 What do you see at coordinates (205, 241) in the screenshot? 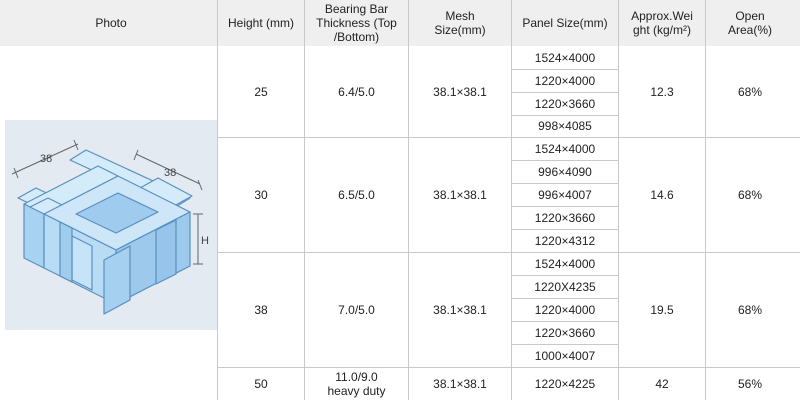
I see `dim-label-height: H` at bounding box center [205, 241].